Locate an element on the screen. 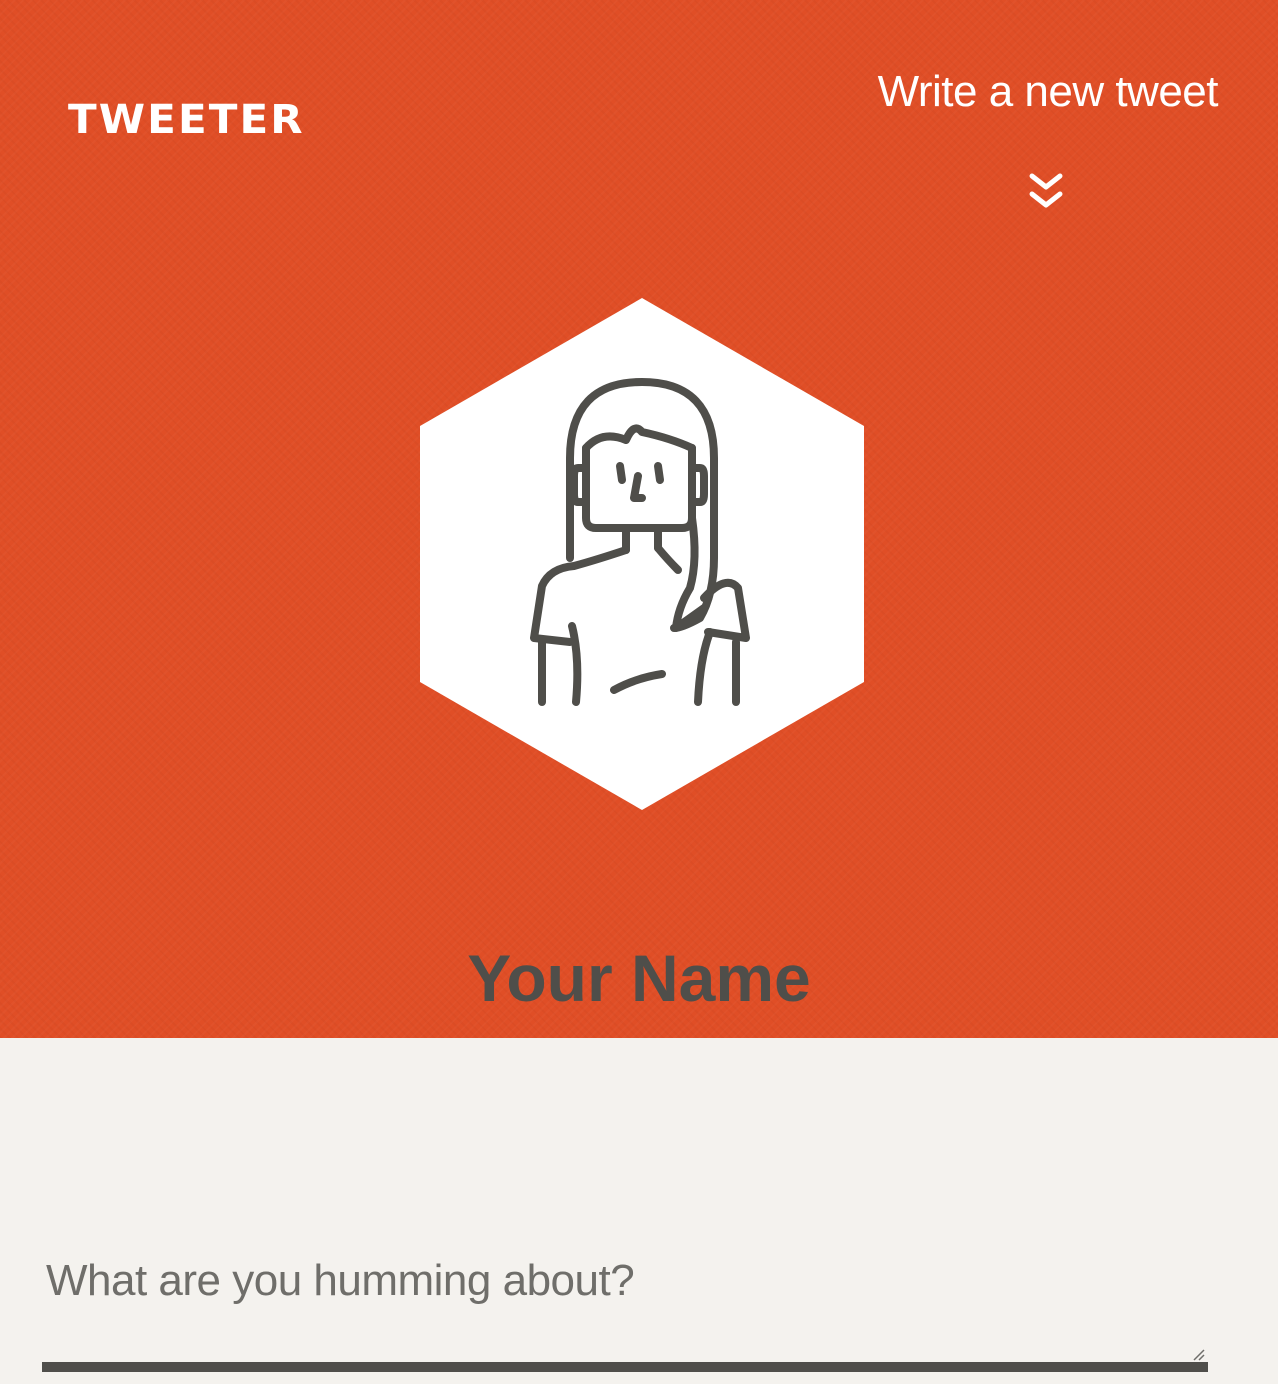 Image resolution: width=1278 pixels, height=1384 pixels. tweet-placeholder: What are you humming about? is located at coordinates (340, 1280).